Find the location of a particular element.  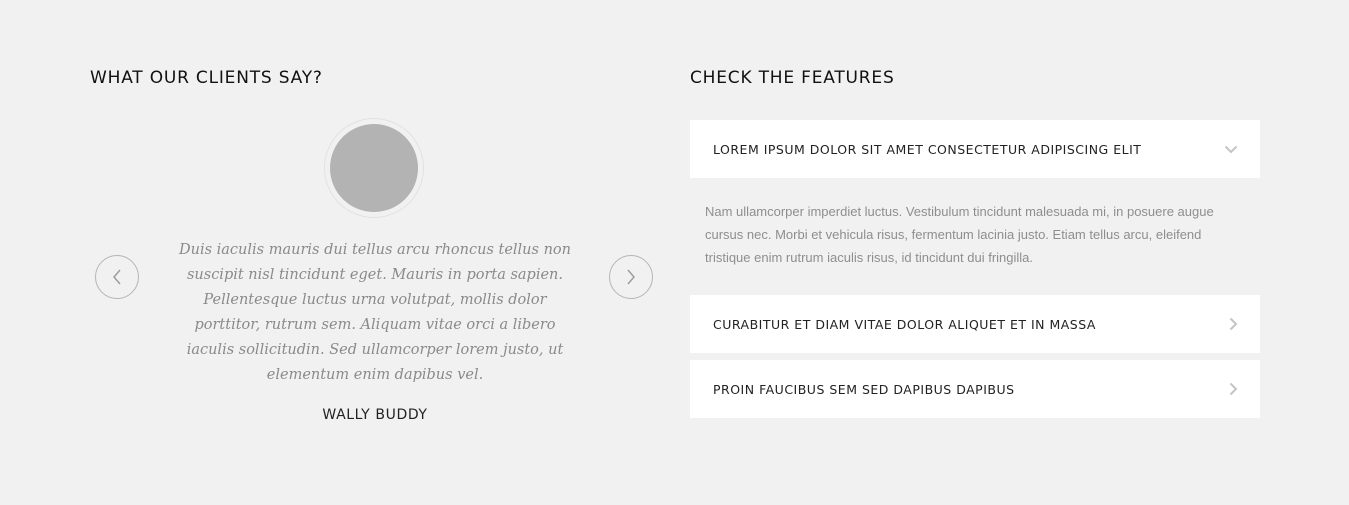

accordion-item: PROIN FAUCIBUS SEM SED DAPIBUS DAPIBUS is located at coordinates (975, 389).